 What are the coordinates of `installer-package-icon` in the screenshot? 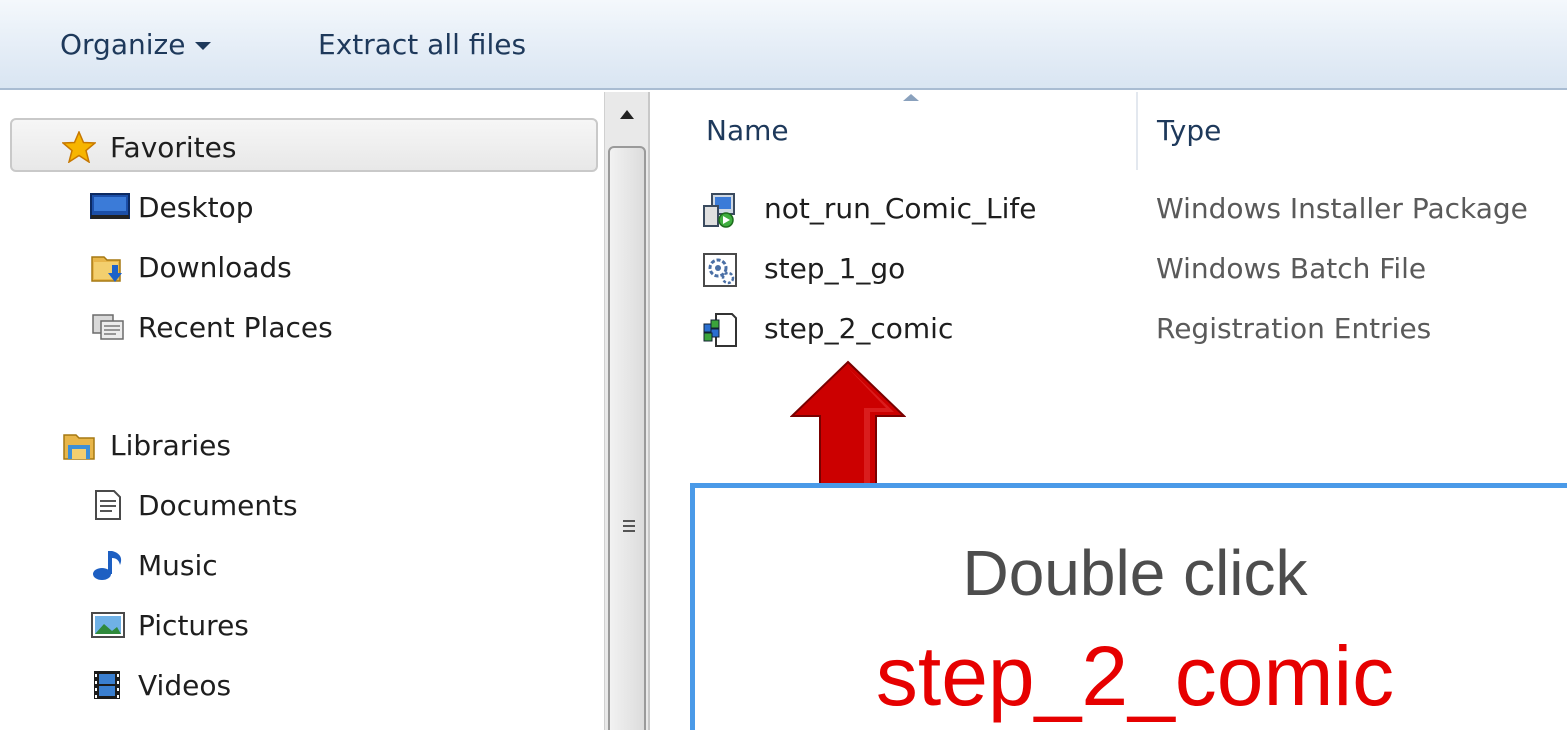 It's located at (720, 210).